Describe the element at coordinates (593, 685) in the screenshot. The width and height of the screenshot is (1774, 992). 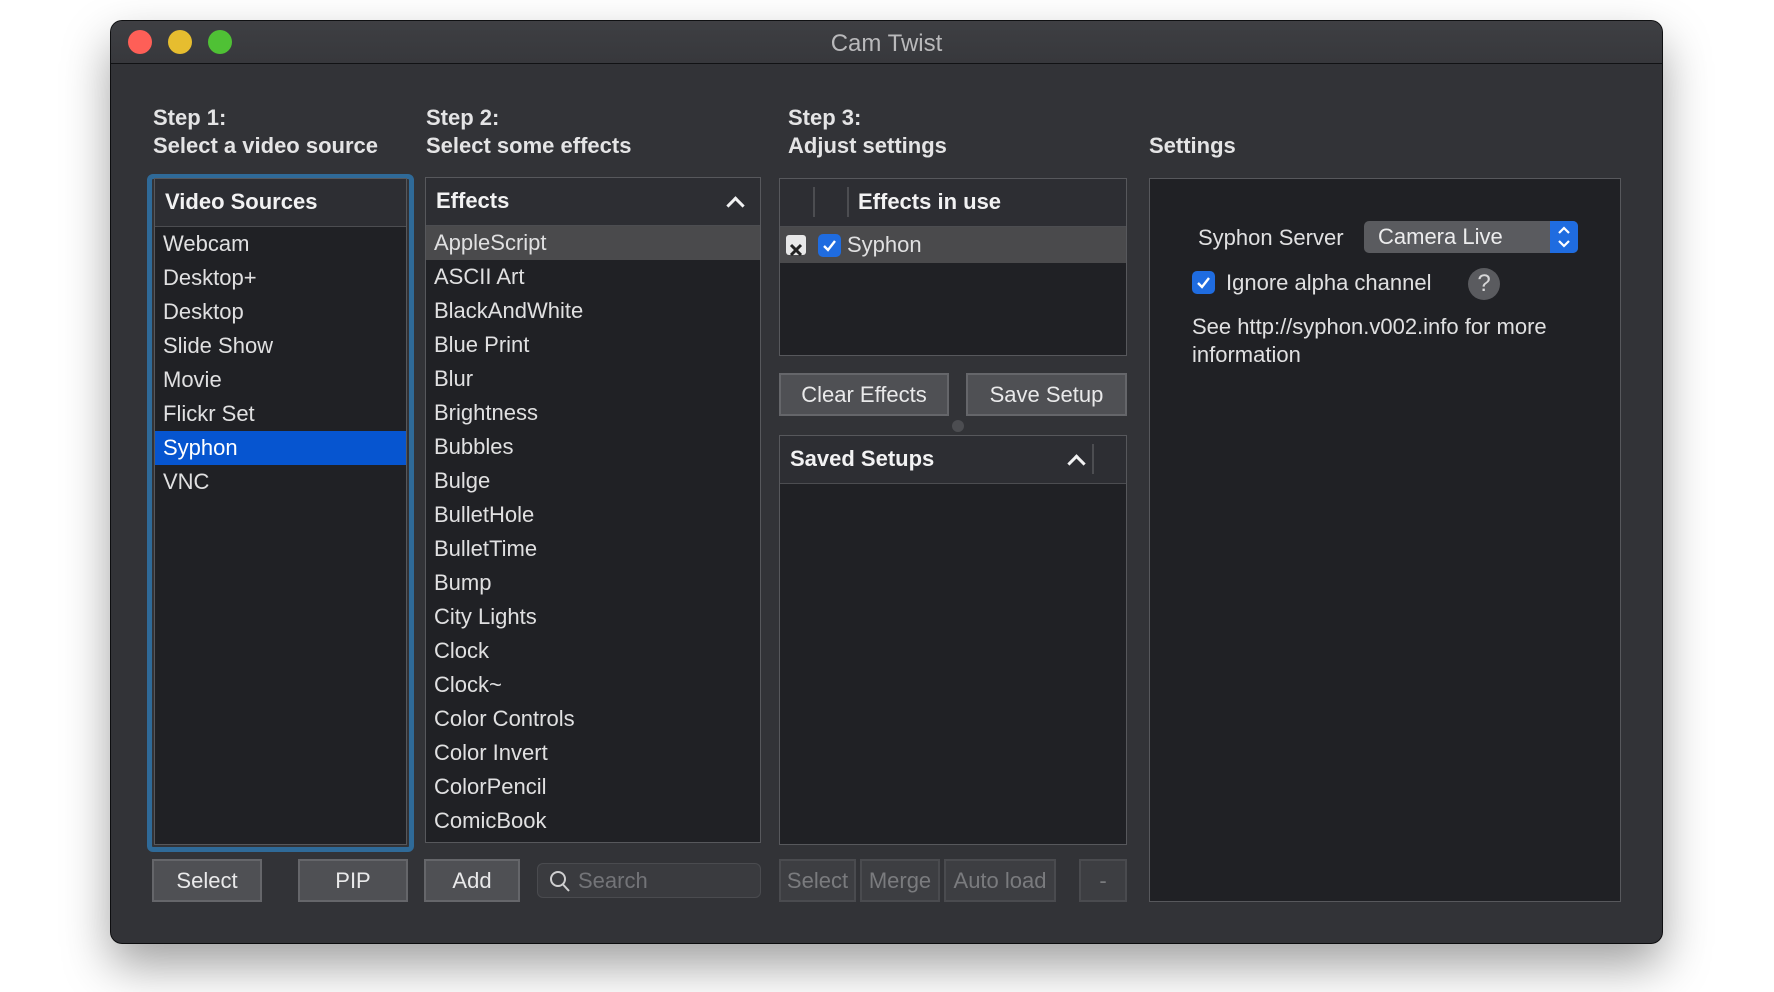
I see `effect-item: Clock~` at that location.